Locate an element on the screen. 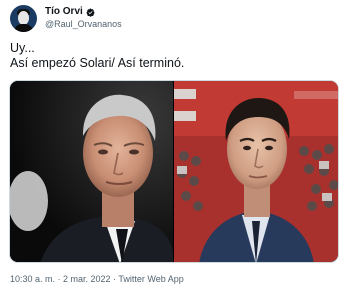  tweet-text: Uy... Así empezó Solari/ Así terminó. is located at coordinates (175, 56).